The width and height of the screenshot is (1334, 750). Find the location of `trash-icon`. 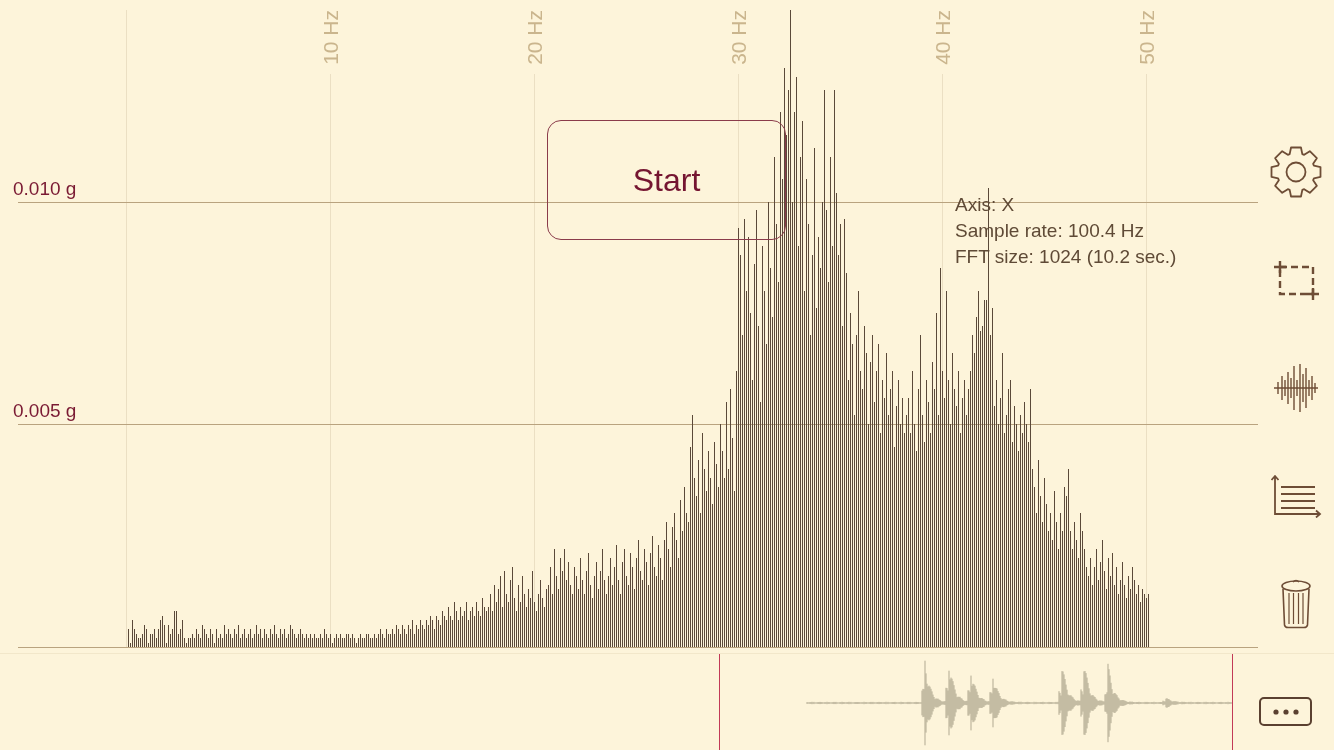

trash-icon is located at coordinates (1296, 604).